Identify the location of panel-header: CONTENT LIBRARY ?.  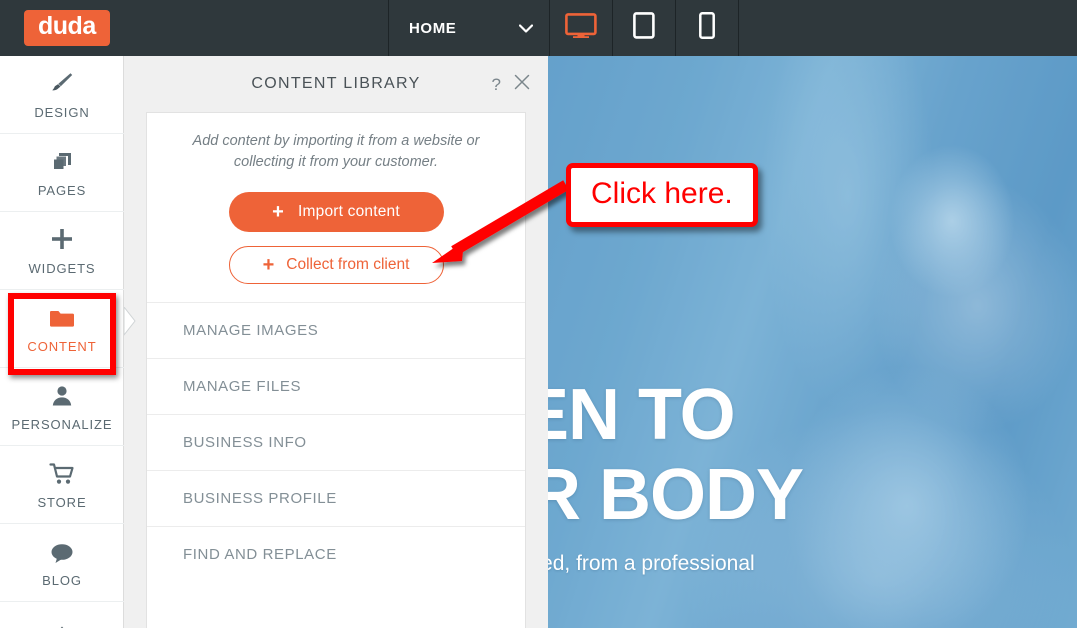
(336, 84).